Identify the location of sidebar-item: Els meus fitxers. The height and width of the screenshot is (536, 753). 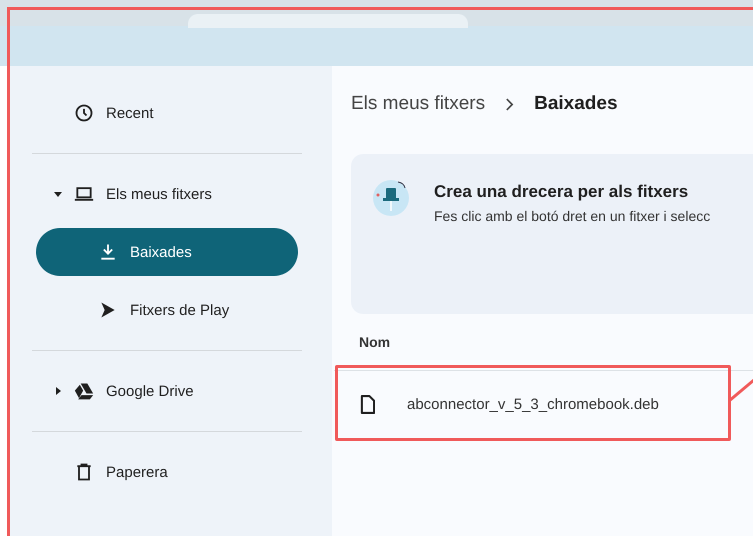
(167, 194).